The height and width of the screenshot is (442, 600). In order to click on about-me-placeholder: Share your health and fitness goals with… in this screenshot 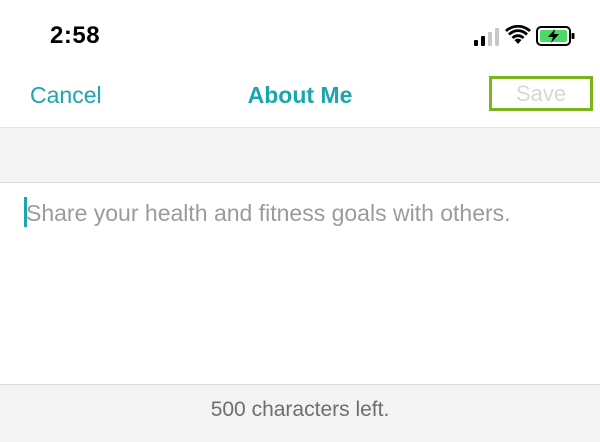, I will do `click(268, 213)`.